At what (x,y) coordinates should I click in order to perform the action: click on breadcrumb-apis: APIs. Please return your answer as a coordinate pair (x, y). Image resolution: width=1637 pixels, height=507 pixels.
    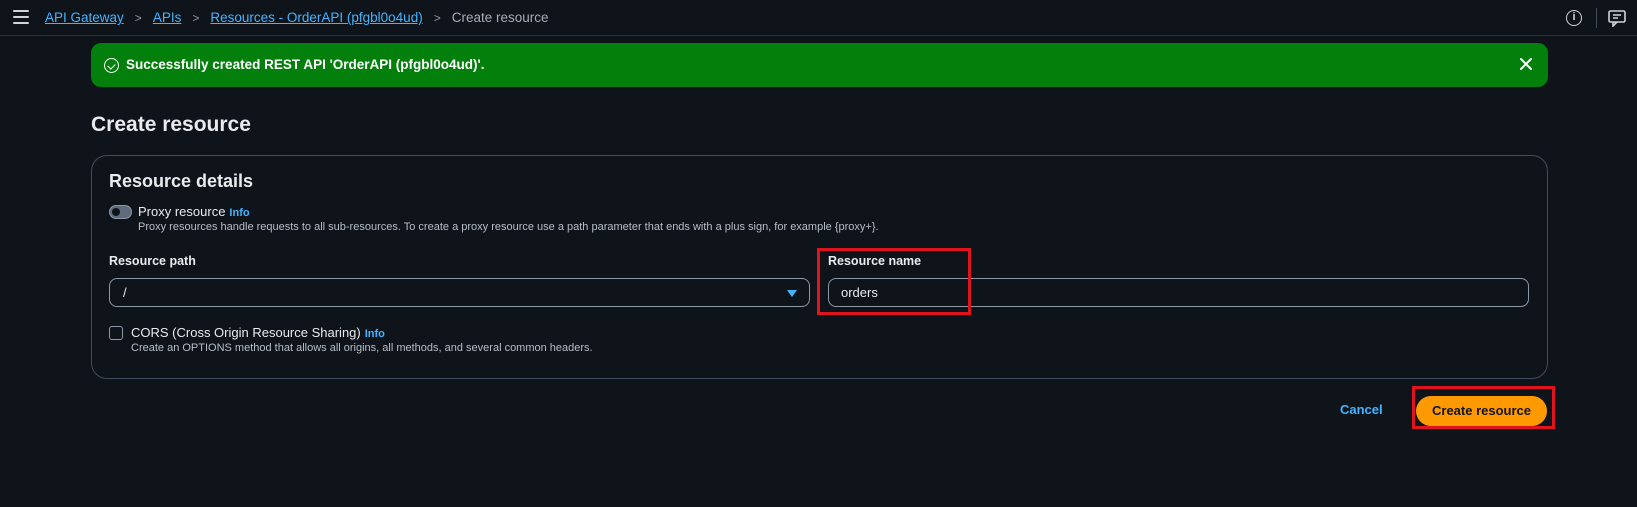
    Looking at the image, I should click on (167, 17).